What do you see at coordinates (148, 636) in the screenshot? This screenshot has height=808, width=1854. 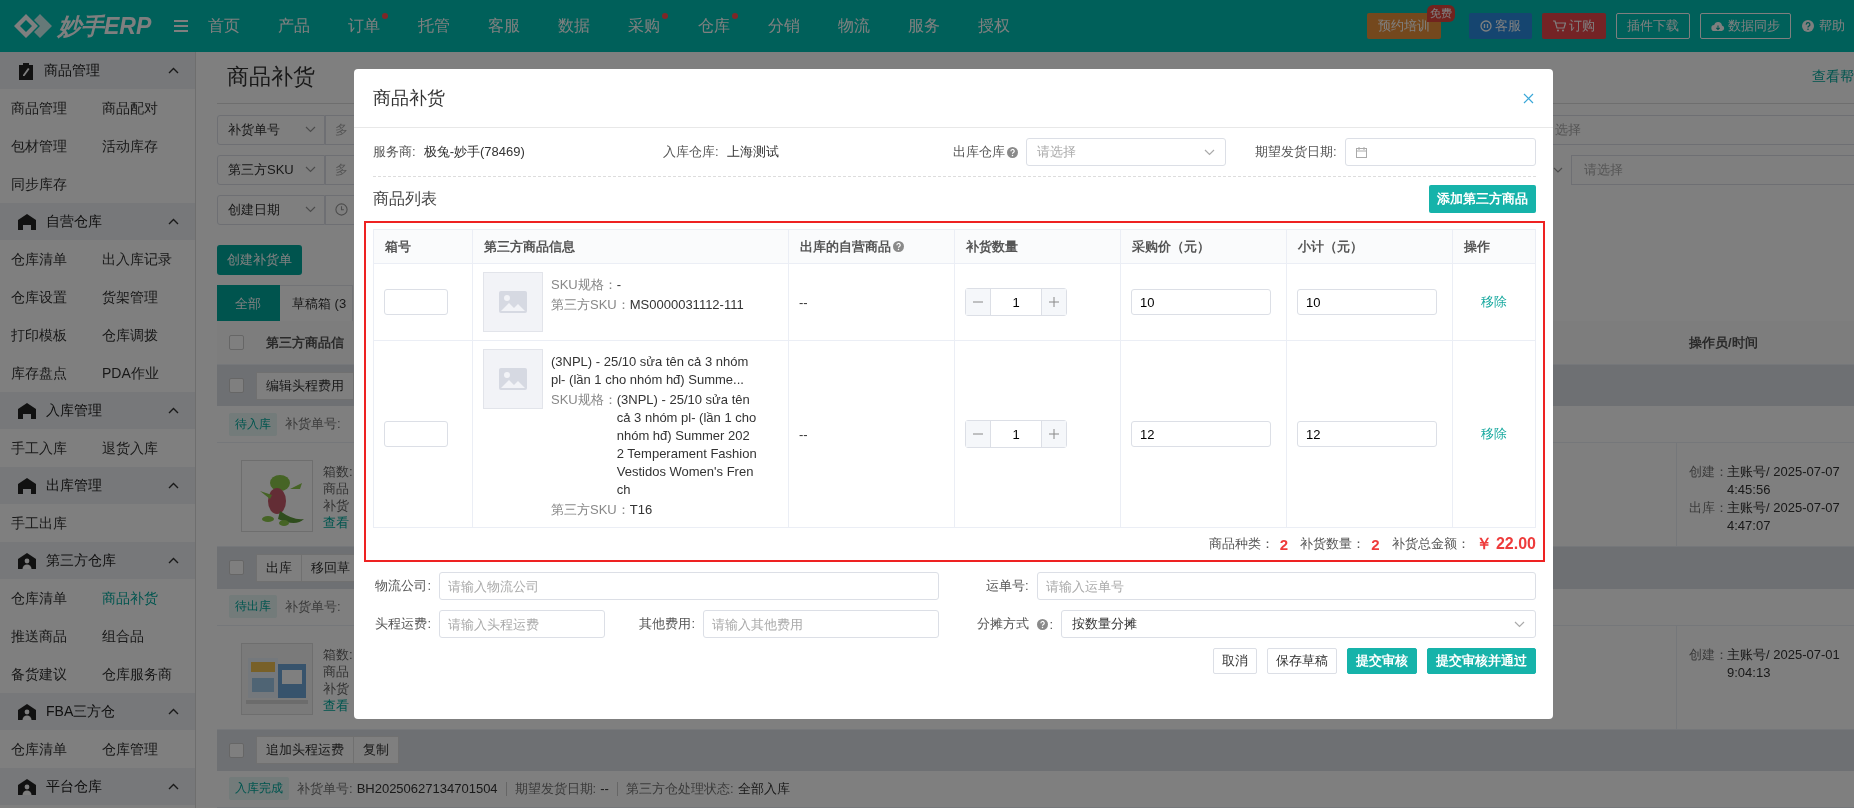 I see `sidebar-item: 组合品` at bounding box center [148, 636].